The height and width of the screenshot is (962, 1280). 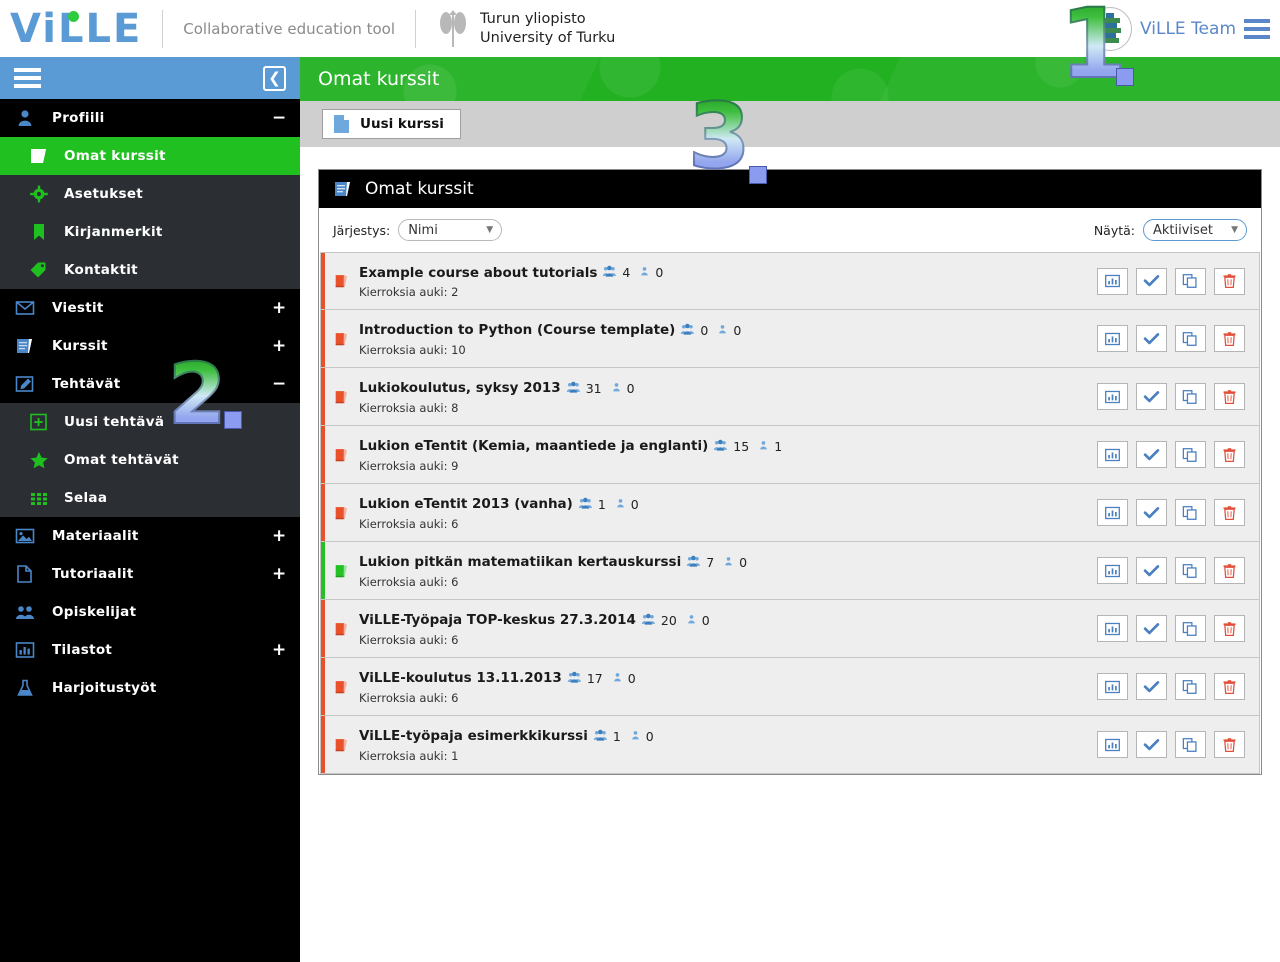 I want to click on sidebar-item-selaa: Selaa, so click(x=150, y=498).